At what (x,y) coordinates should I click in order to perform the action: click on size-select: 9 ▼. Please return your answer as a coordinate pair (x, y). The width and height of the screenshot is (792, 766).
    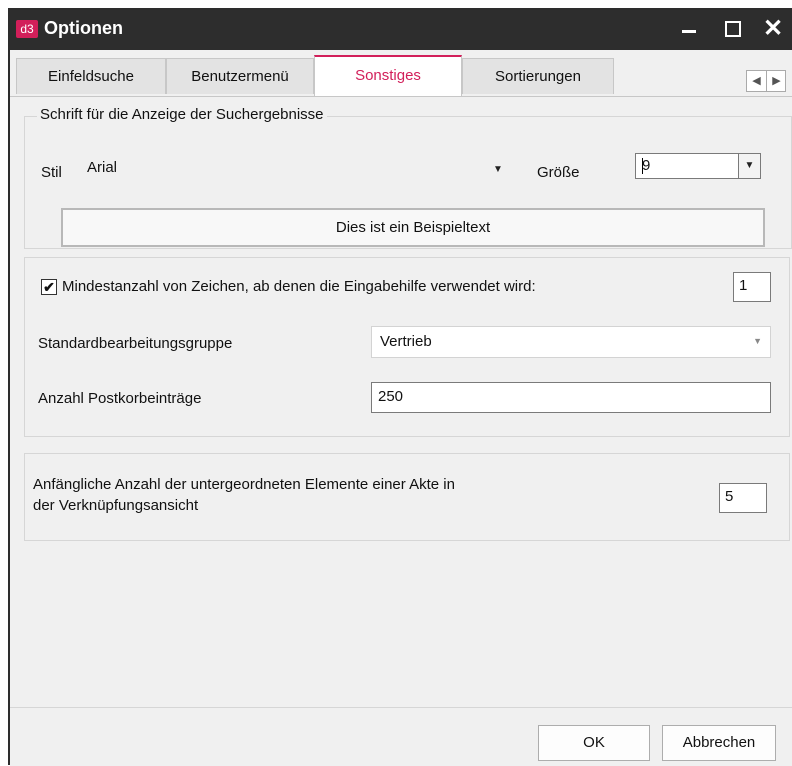
    Looking at the image, I should click on (698, 166).